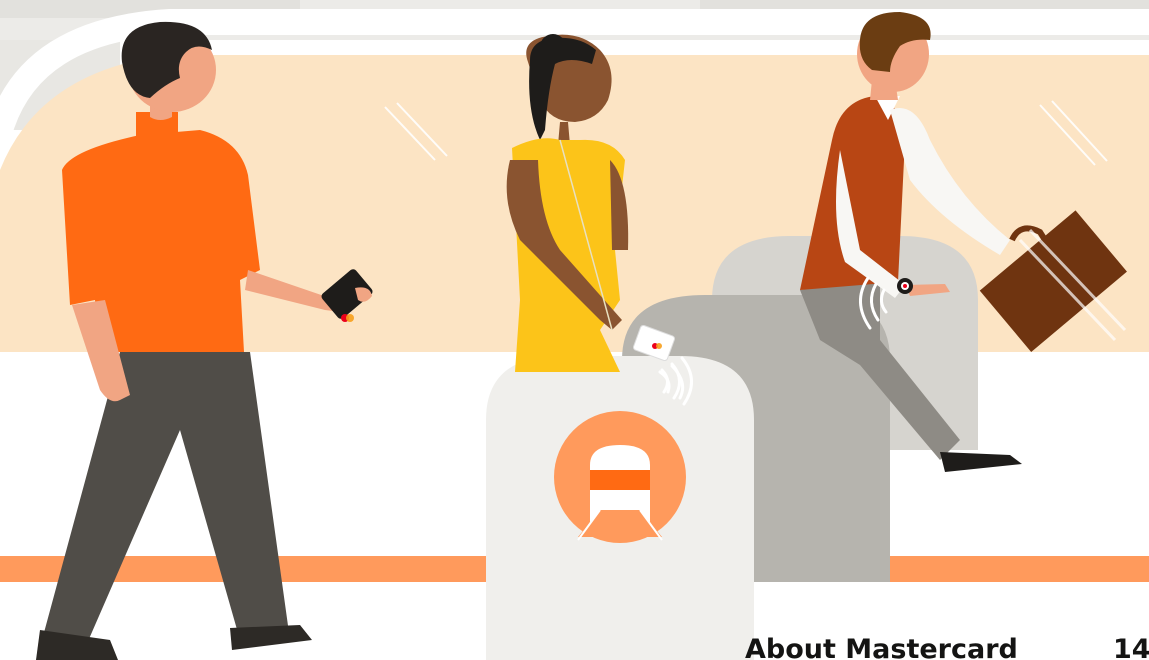 Image resolution: width=1149 pixels, height=660 pixels. I want to click on page-number: 14, so click(1131, 647).